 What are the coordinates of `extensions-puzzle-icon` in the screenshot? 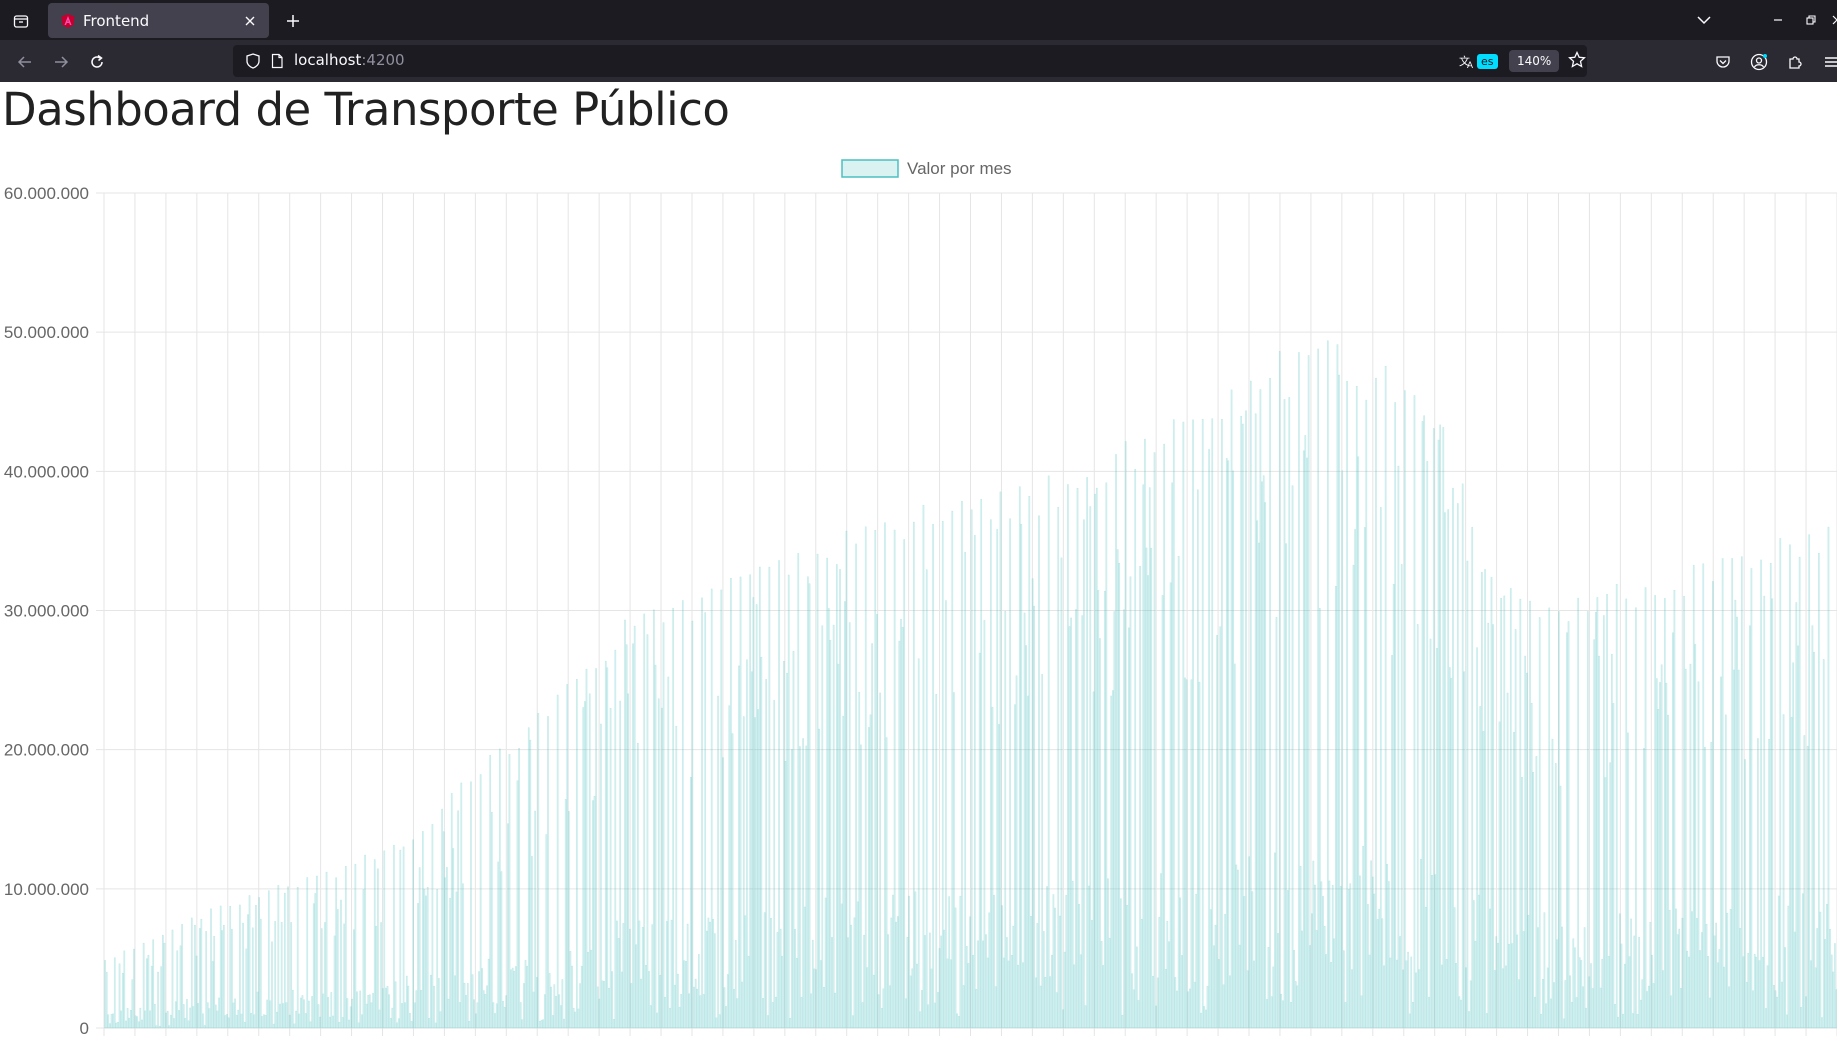 It's located at (1795, 62).